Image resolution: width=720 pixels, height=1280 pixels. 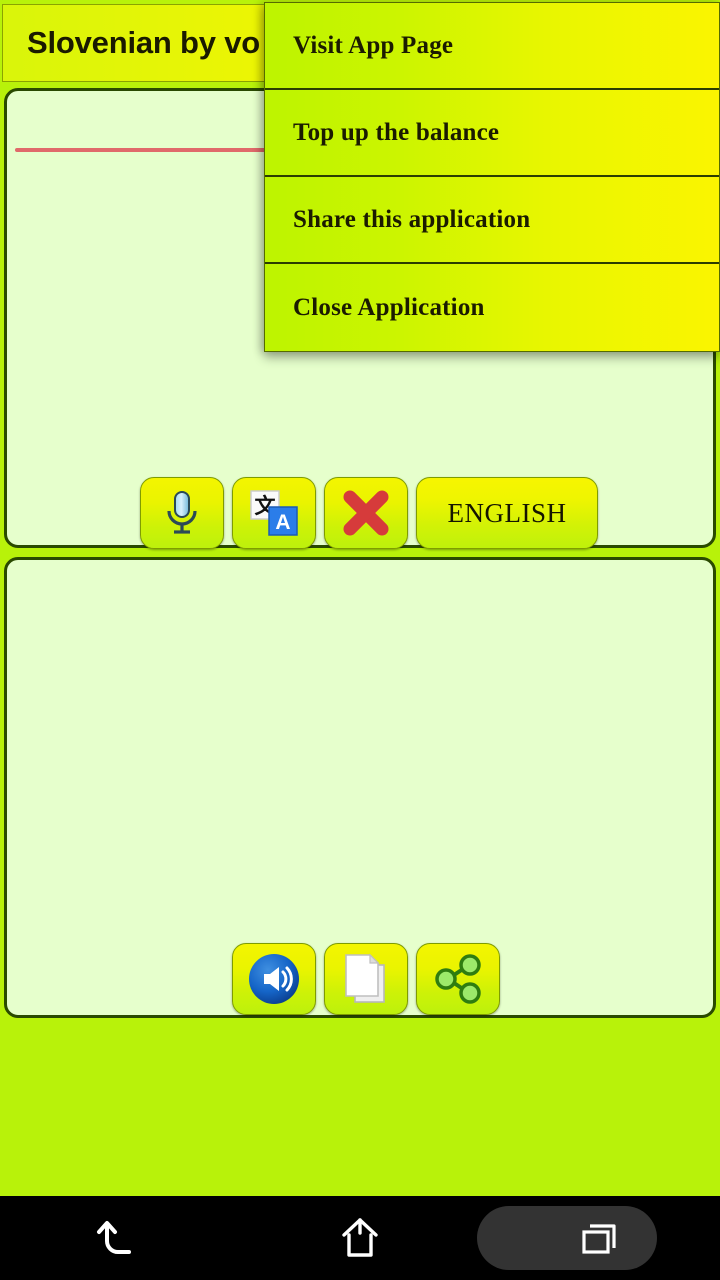 I want to click on language-button-label: ENGLISH, so click(x=507, y=512).